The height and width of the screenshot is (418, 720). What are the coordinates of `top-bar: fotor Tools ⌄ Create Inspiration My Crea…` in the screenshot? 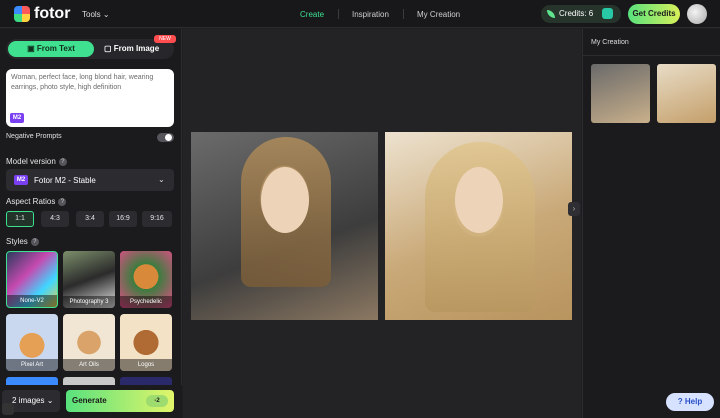 It's located at (360, 14).